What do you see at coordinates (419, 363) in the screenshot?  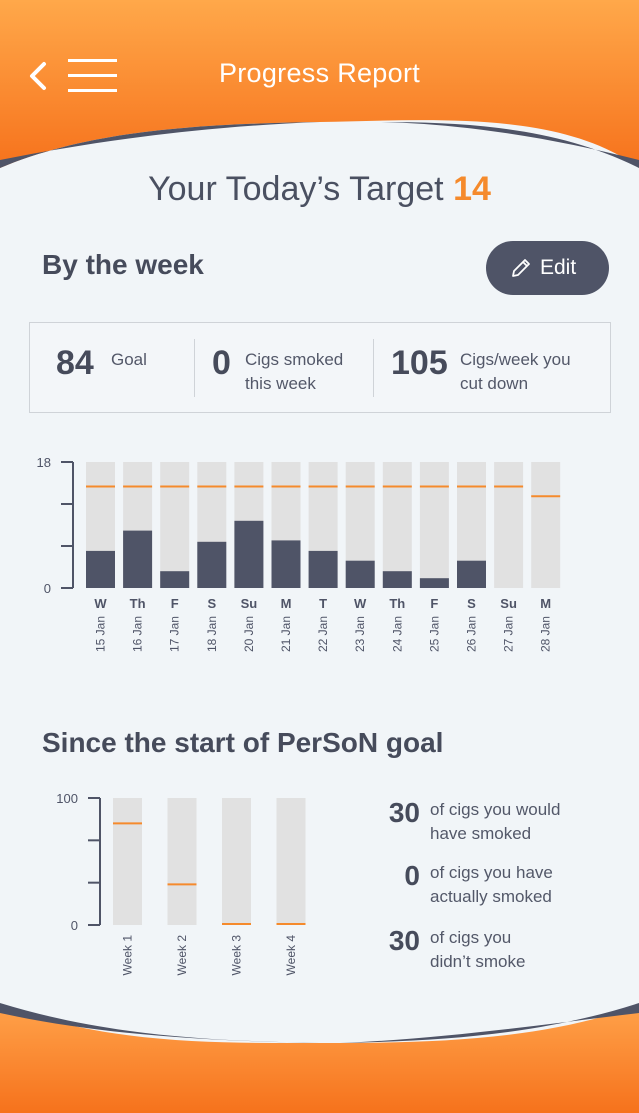 I see `cutdown-value: 105` at bounding box center [419, 363].